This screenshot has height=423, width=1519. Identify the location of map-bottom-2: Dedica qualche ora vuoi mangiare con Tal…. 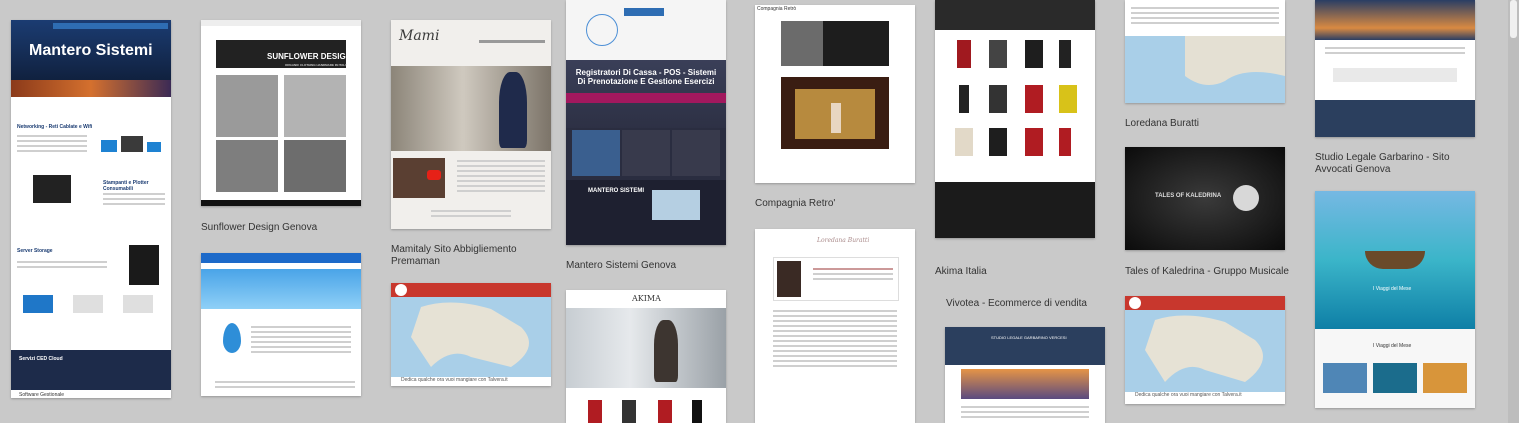
(1188, 395).